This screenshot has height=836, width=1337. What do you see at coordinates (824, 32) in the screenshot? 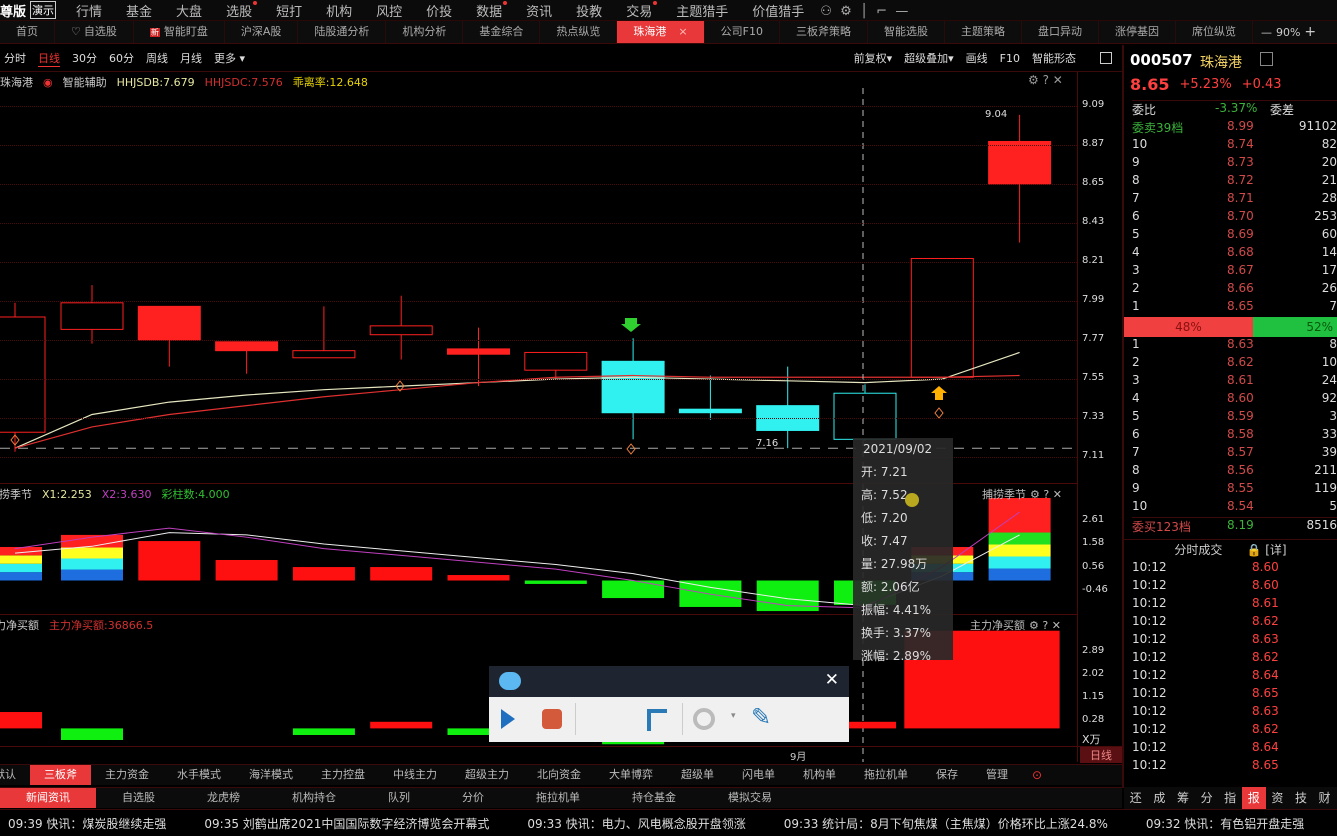
I see `tab-item: 三板斧策略` at bounding box center [824, 32].